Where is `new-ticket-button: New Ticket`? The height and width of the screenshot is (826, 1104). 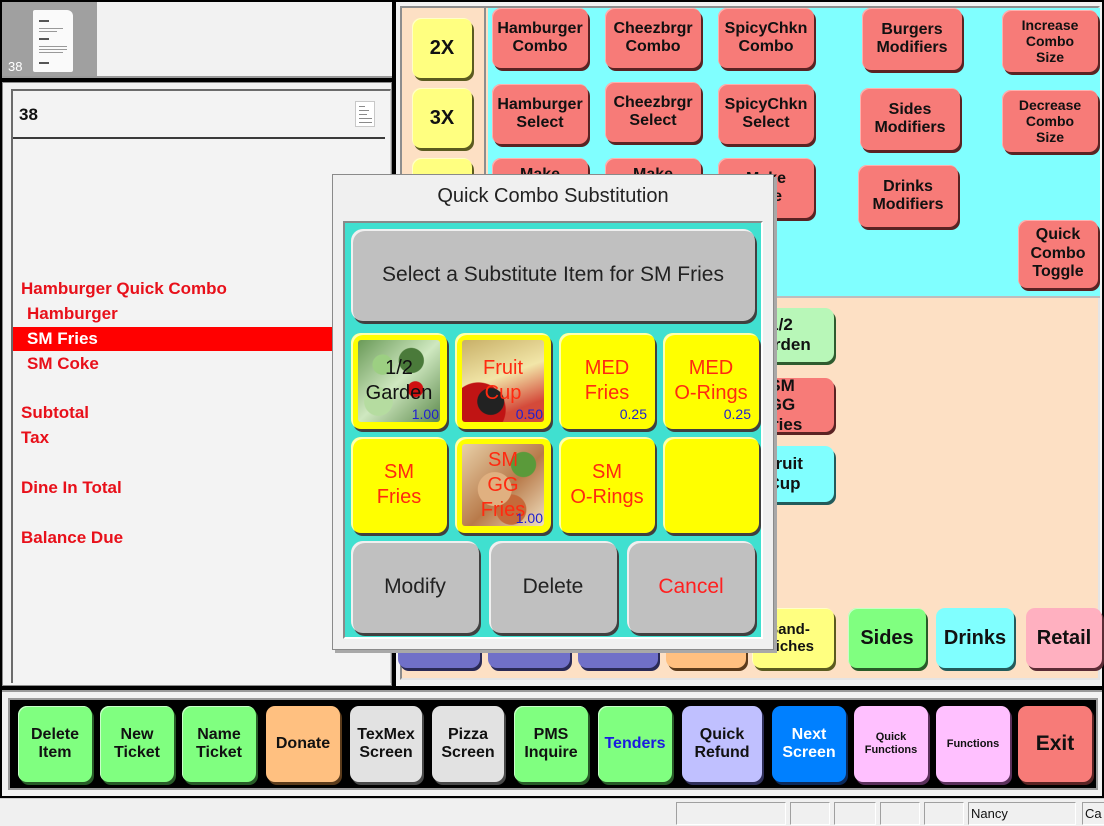 new-ticket-button: New Ticket is located at coordinates (137, 744).